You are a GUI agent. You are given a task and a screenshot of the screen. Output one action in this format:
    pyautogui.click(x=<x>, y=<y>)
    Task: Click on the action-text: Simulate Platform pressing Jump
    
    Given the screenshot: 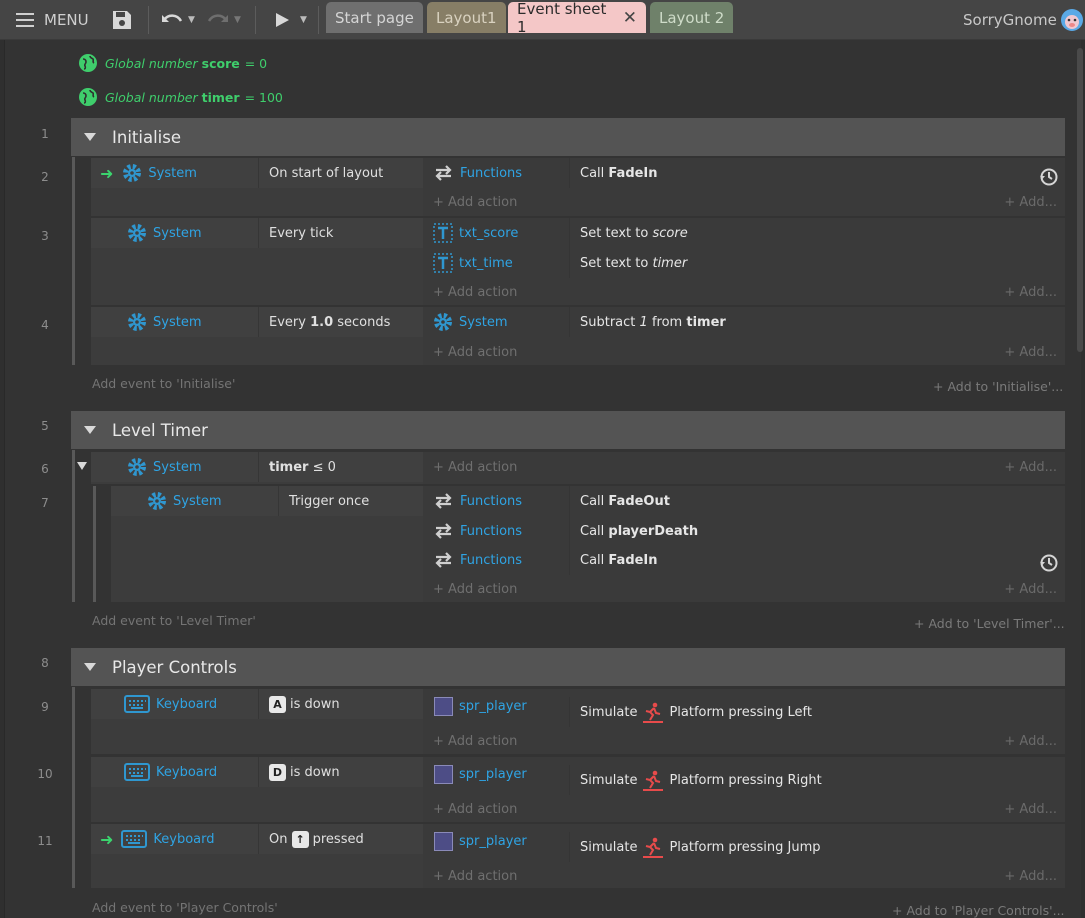 What is the action you would take?
    pyautogui.click(x=817, y=847)
    